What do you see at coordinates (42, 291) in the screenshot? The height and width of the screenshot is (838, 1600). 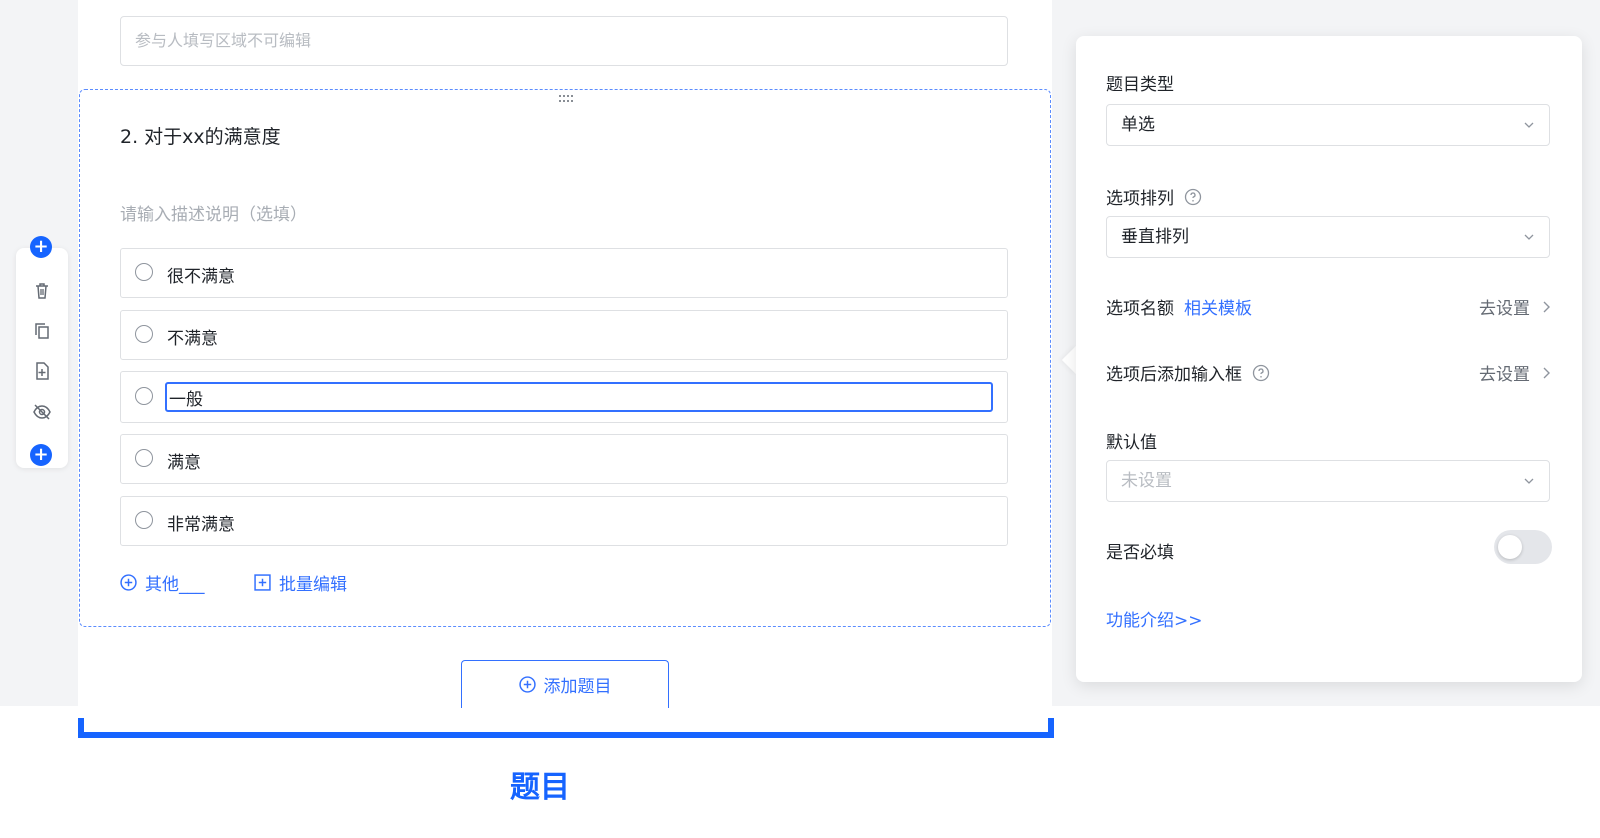 I see `delete-icon` at bounding box center [42, 291].